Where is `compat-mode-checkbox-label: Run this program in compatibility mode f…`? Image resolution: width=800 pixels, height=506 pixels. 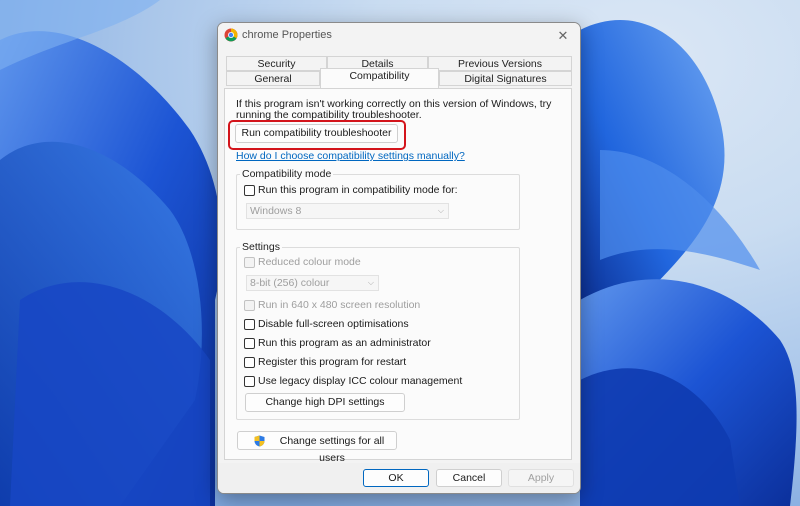
compat-mode-checkbox-label: Run this program in compatibility mode f… is located at coordinates (358, 190).